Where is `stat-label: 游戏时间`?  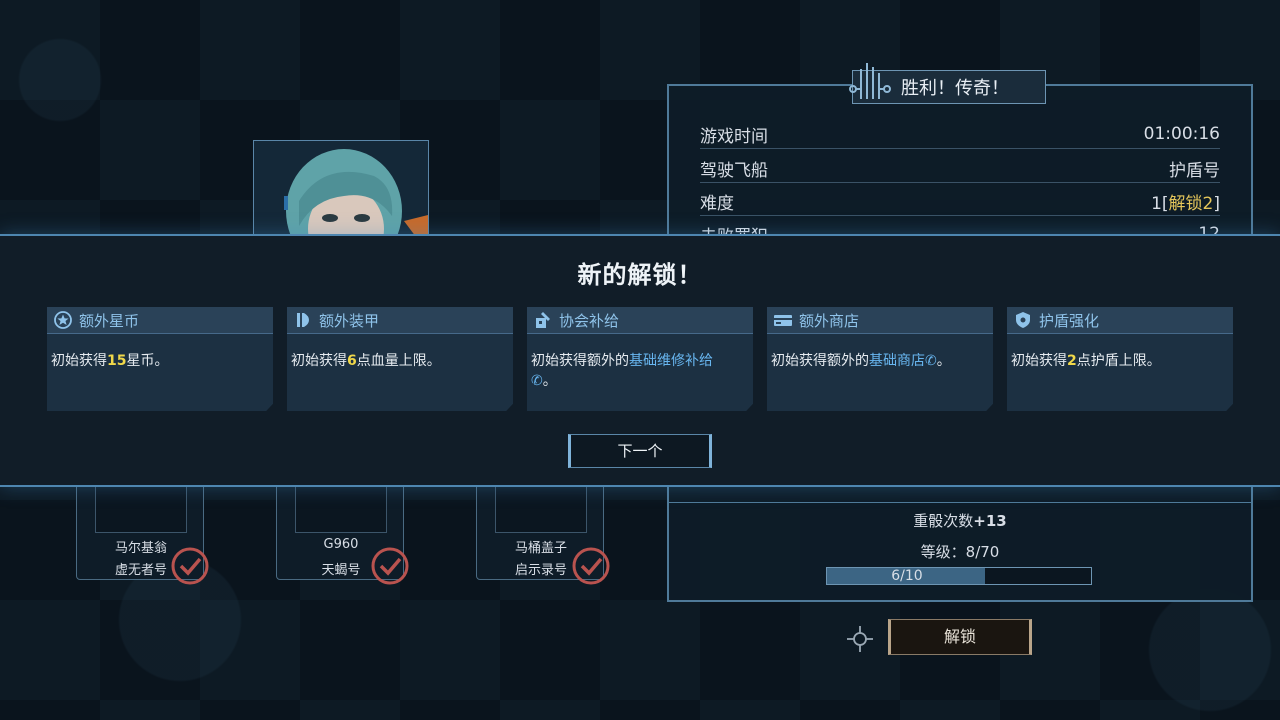 stat-label: 游戏时间 is located at coordinates (734, 136).